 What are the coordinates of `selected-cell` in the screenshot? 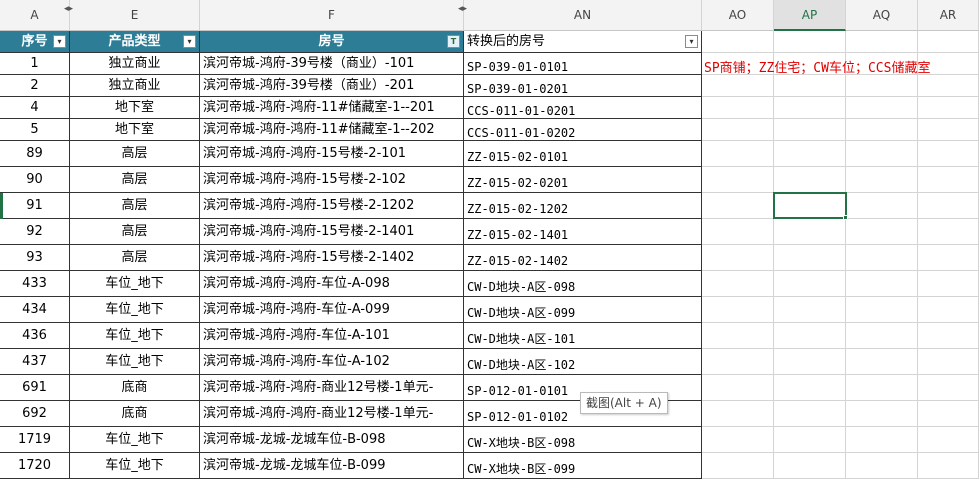 It's located at (810, 205).